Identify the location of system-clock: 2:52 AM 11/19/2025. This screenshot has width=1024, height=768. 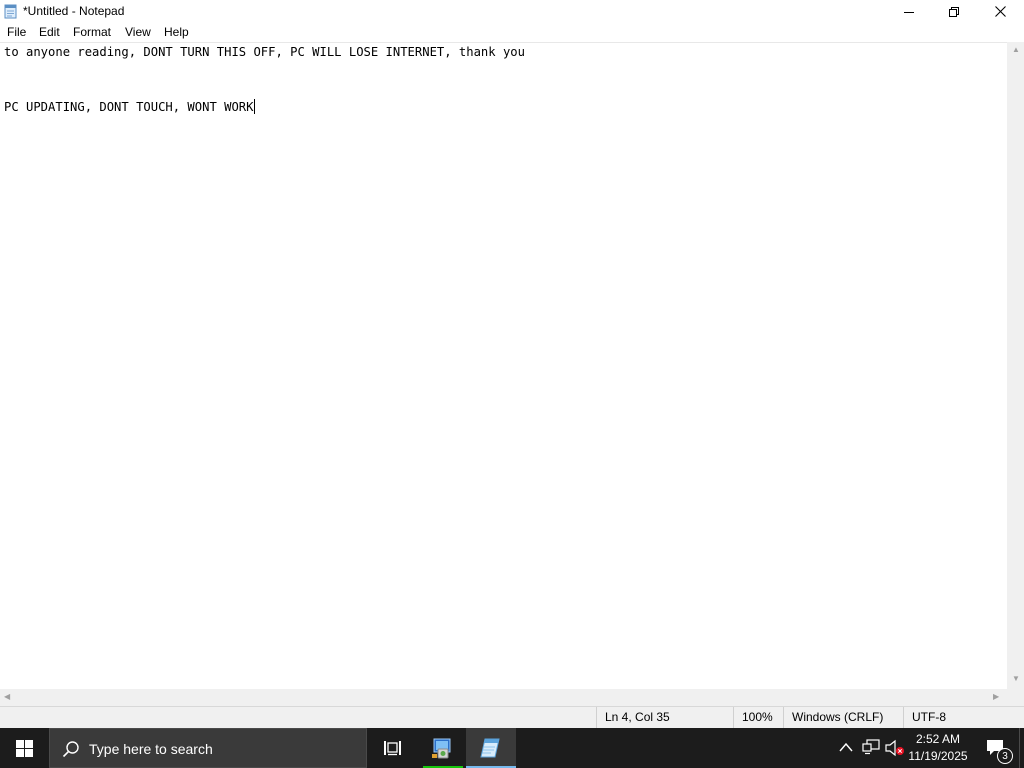
(938, 748).